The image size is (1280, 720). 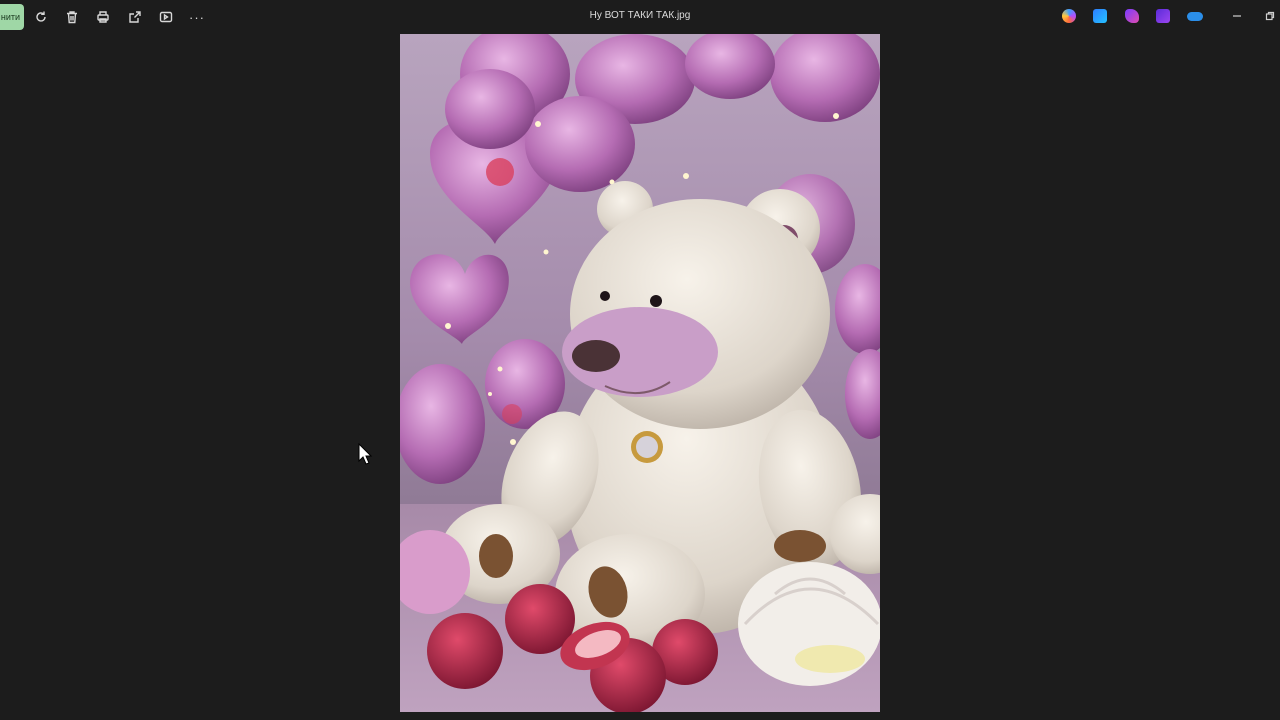 What do you see at coordinates (1270, 16) in the screenshot?
I see `restore-button` at bounding box center [1270, 16].